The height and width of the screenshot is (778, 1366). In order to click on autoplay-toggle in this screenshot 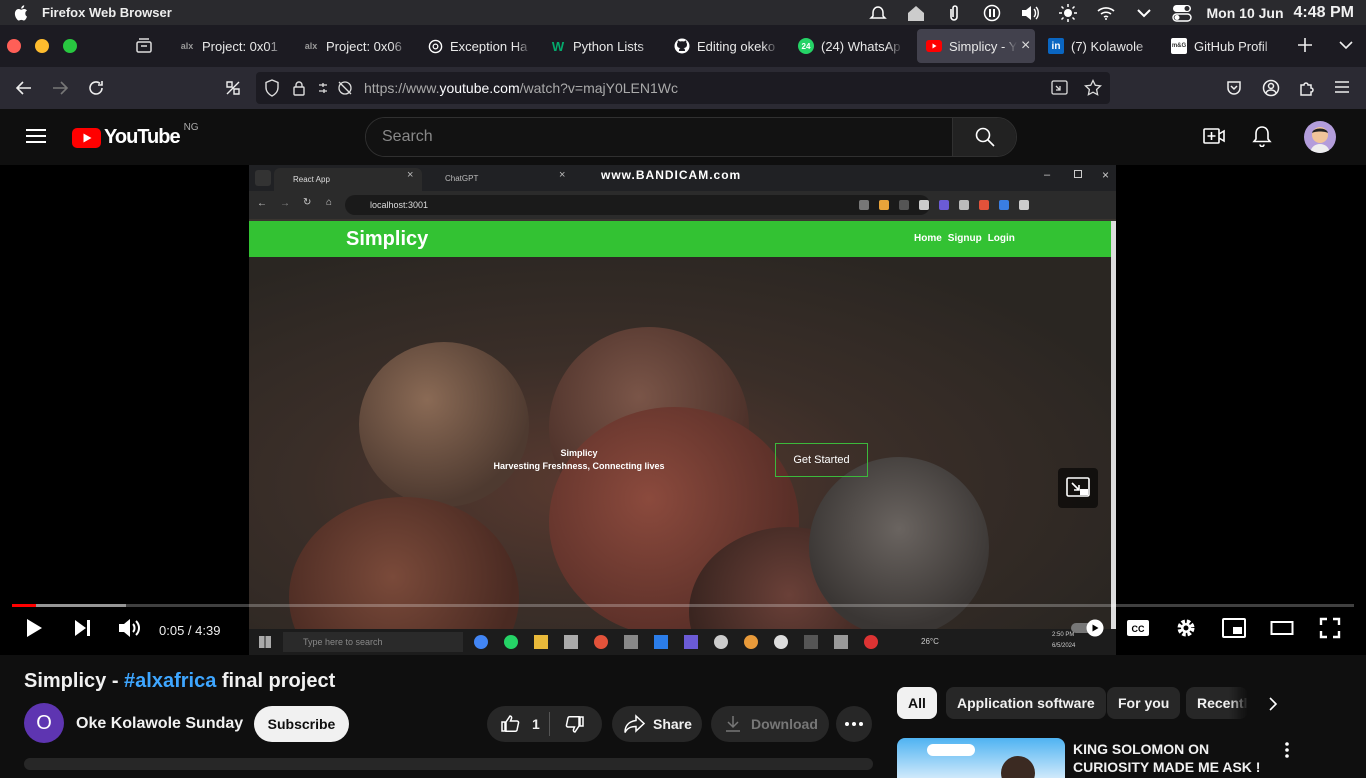, I will do `click(1088, 628)`.